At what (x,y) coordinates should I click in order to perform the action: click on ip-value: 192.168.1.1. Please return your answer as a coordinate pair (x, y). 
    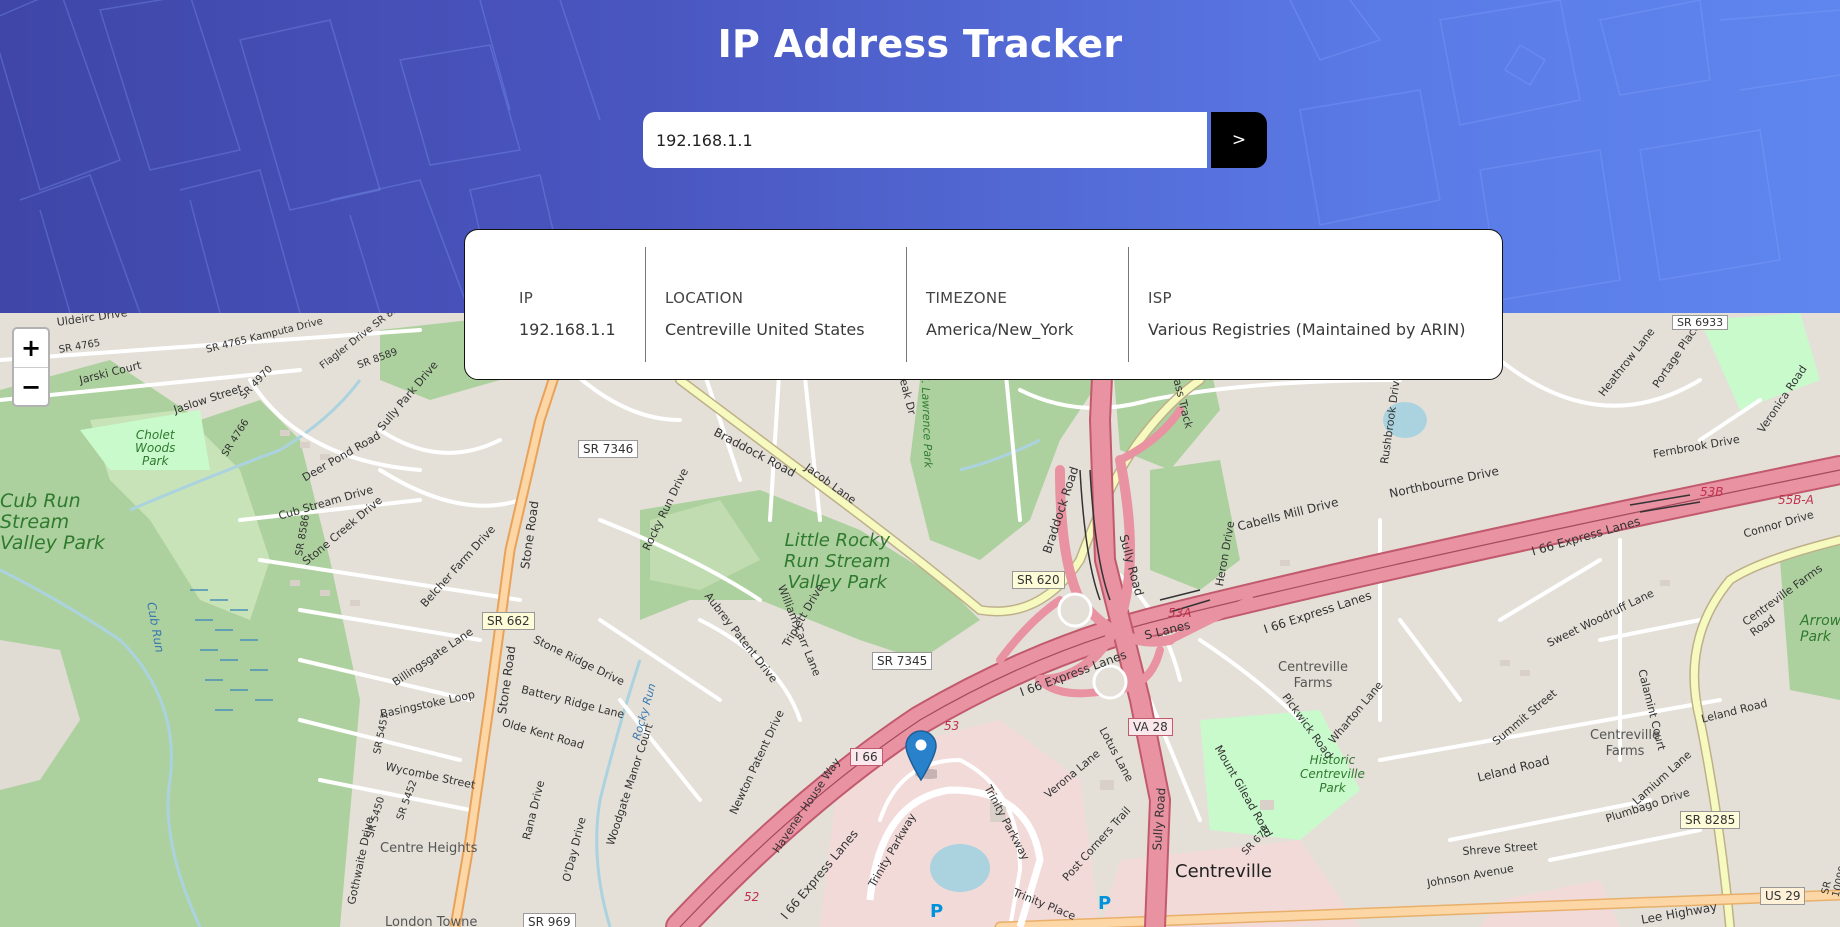
    Looking at the image, I should click on (567, 329).